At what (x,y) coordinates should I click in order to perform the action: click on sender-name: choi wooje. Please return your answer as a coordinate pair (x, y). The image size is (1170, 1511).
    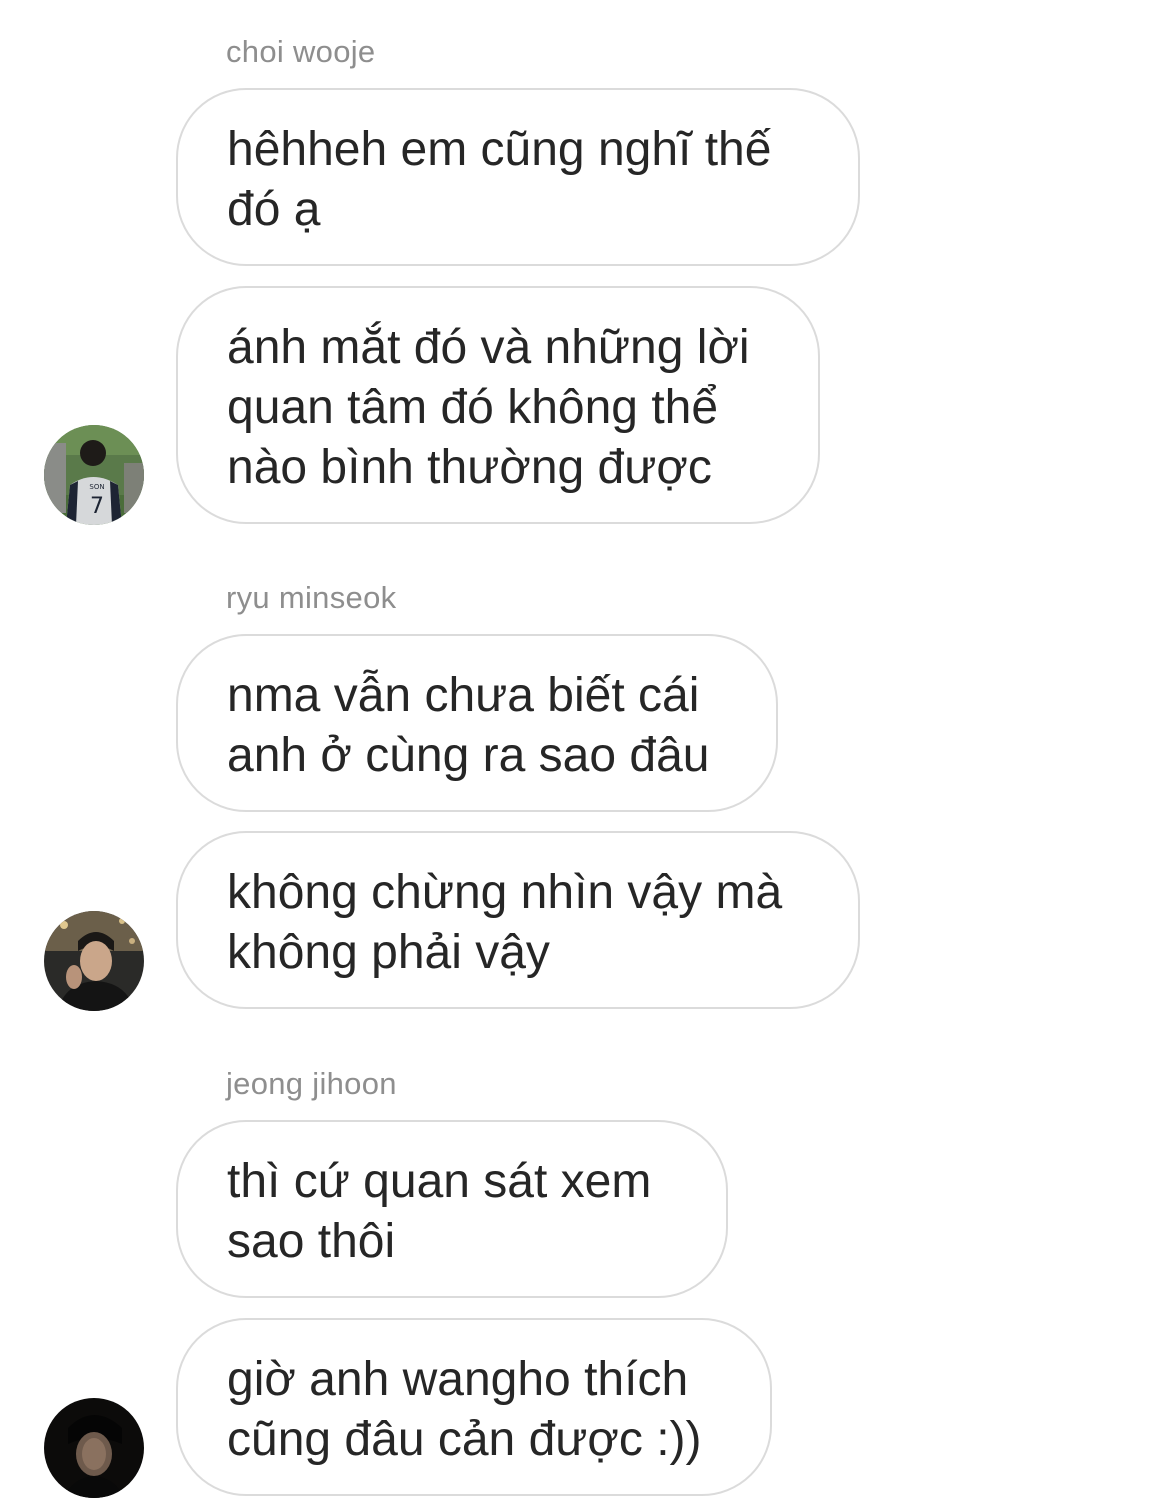
    Looking at the image, I should click on (301, 51).